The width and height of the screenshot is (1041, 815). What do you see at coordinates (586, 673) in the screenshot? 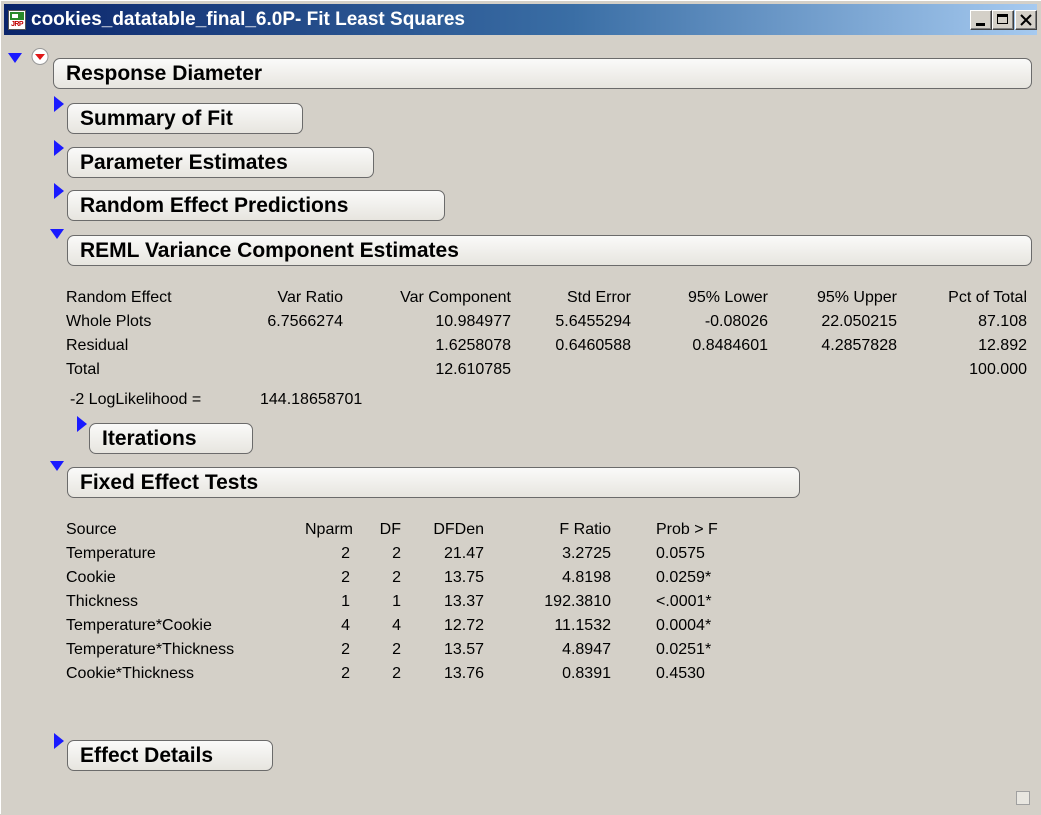
I see `table-cell: 0.8391` at bounding box center [586, 673].